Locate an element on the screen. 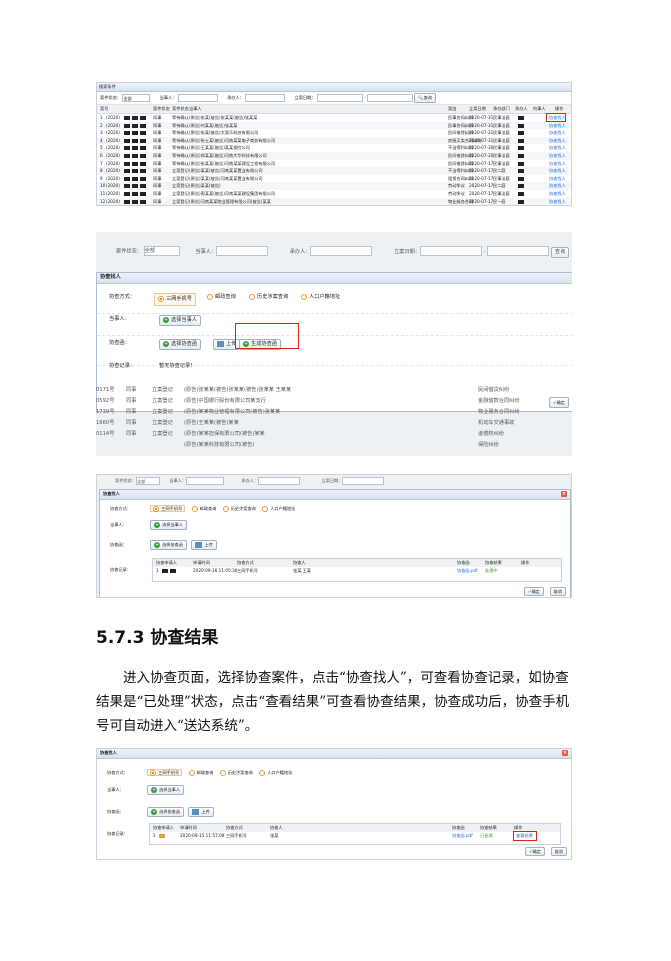  select-doc-button-3: + 选择协查函 is located at coordinates (169, 545).